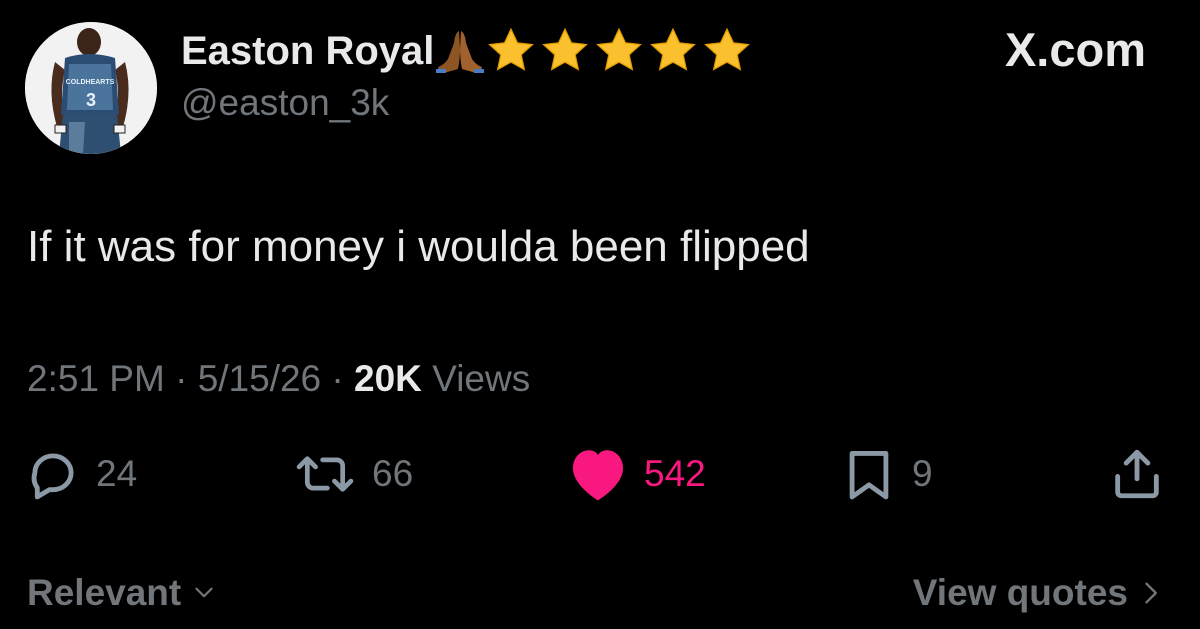 This screenshot has height=629, width=1200. I want to click on share-icon, so click(1137, 474).